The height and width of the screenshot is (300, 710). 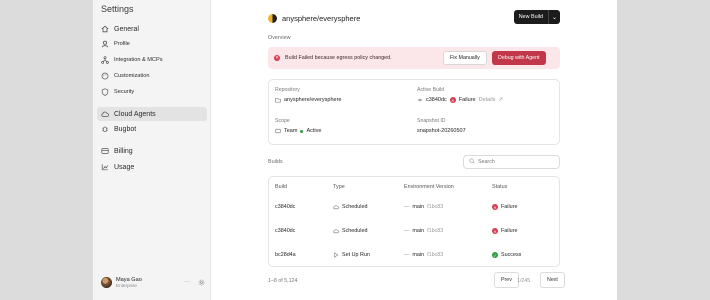 What do you see at coordinates (124, 167) in the screenshot?
I see `sidebar-item-label: Usage` at bounding box center [124, 167].